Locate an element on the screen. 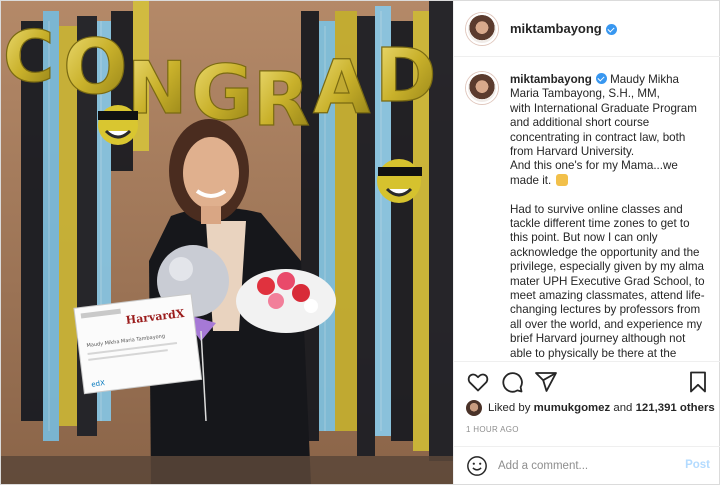 Image resolution: width=720 pixels, height=485 pixels. caption-line: changing lectures by professors from is located at coordinates (605, 310).